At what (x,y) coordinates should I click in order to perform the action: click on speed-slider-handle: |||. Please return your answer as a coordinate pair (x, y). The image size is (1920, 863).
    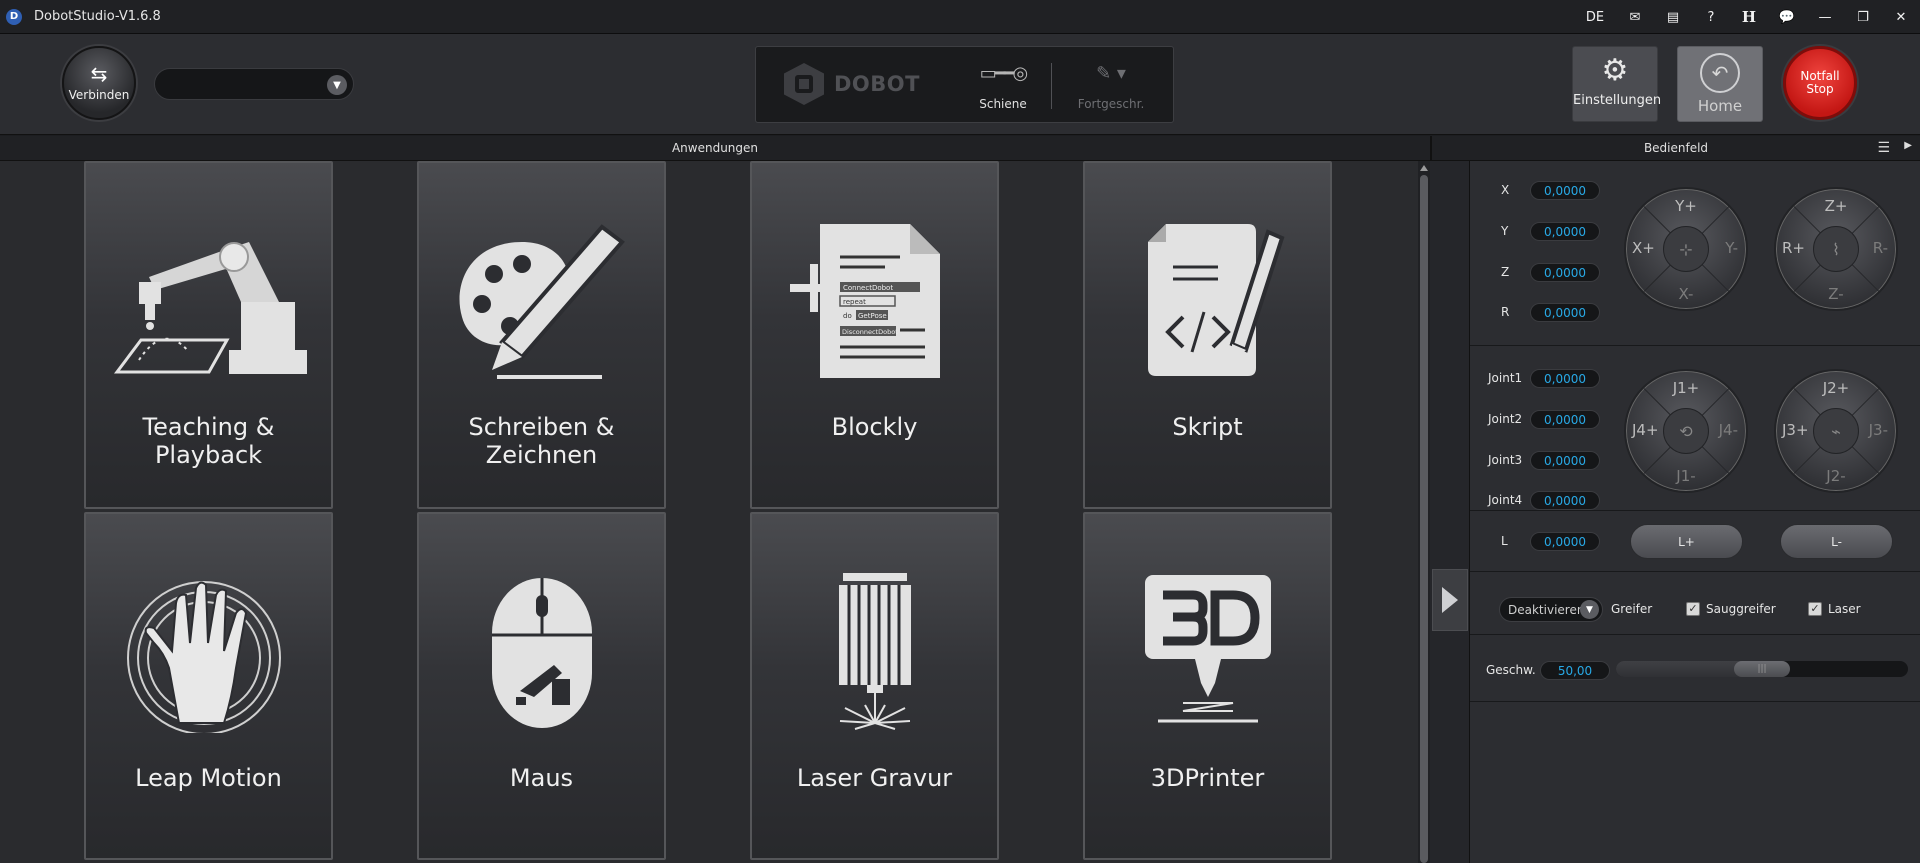
    Looking at the image, I should click on (1762, 669).